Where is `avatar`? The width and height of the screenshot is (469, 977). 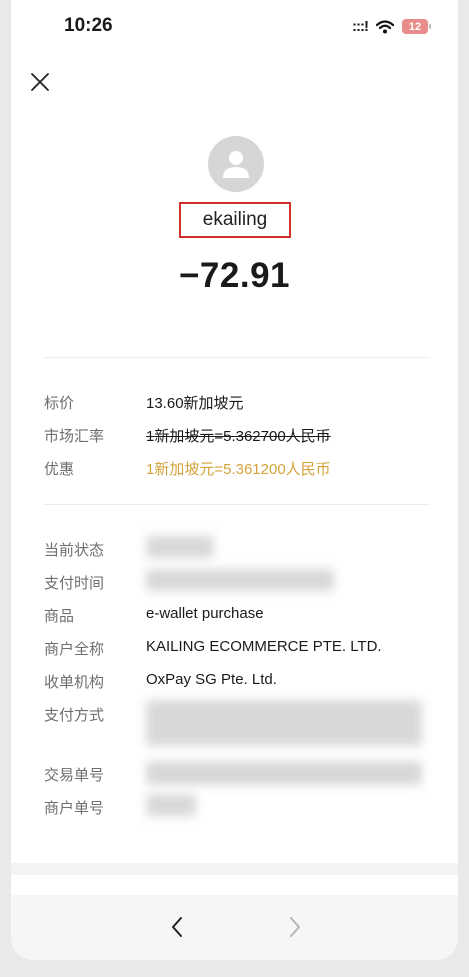
avatar is located at coordinates (236, 164).